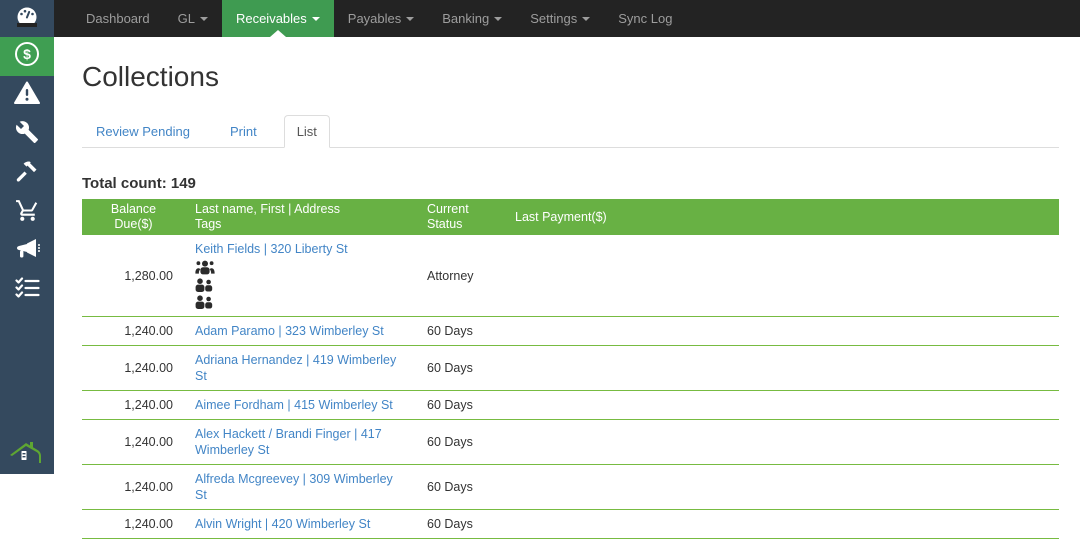  Describe the element at coordinates (133, 276) in the screenshot. I see `balance-due-cell: 1,280.00` at that location.